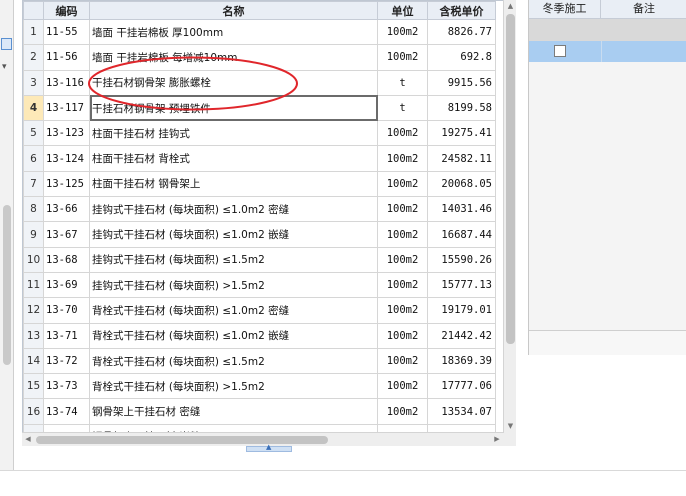  What do you see at coordinates (233, 386) in the screenshot?
I see `name-cell: 背栓式干挂石材 (每块面积) >1.5m2` at bounding box center [233, 386].